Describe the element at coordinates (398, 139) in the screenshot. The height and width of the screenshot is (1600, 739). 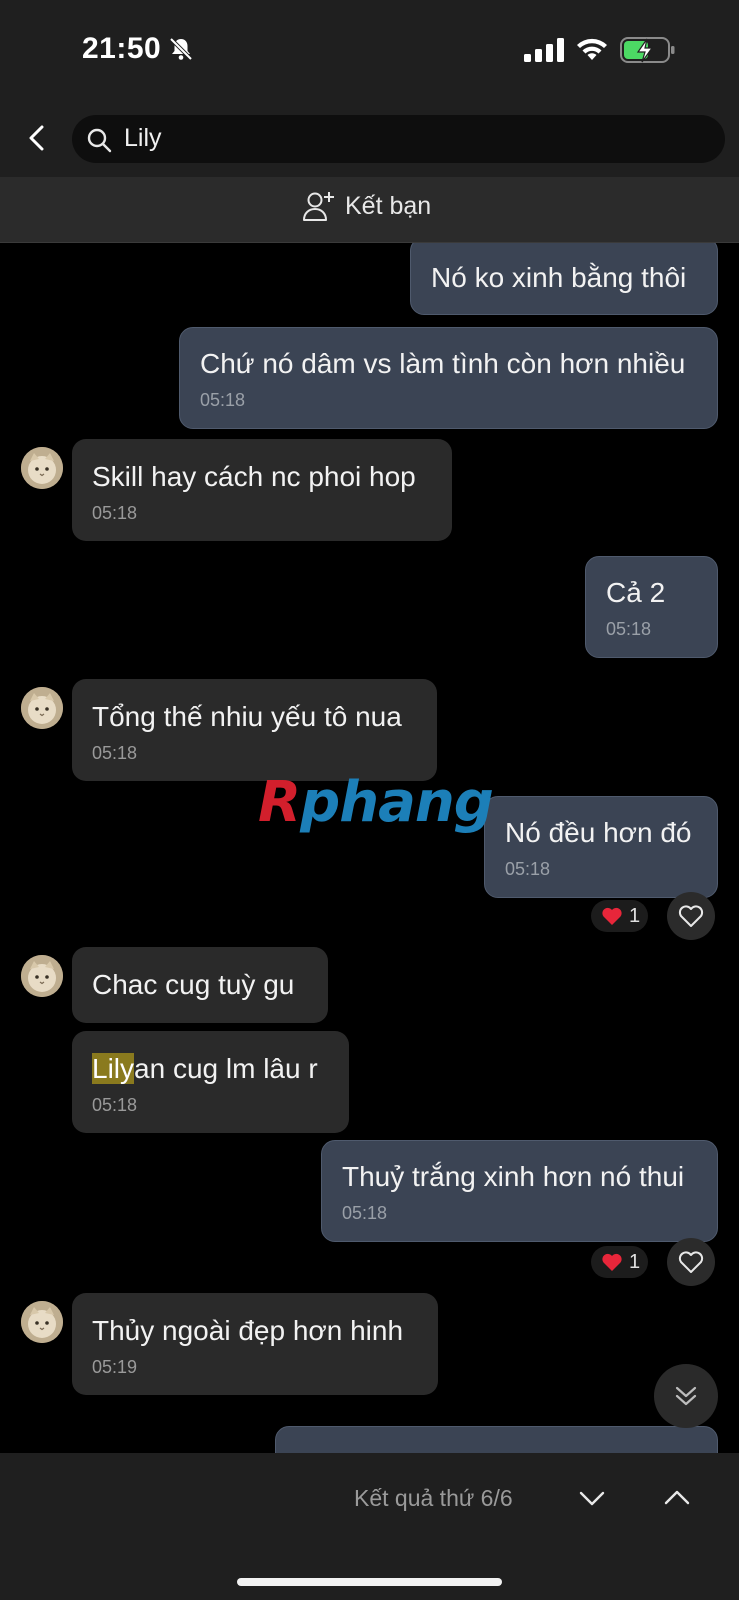
I see `search-input` at that location.